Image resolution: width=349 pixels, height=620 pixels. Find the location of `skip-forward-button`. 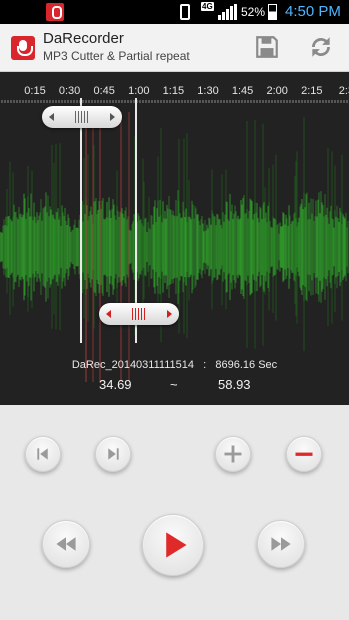

skip-forward-button is located at coordinates (113, 454).